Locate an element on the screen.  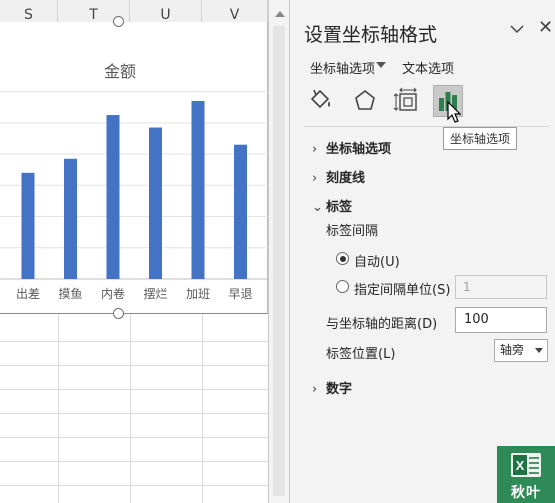
x-tick-label-1: 摸鱼 is located at coordinates (70, 294).